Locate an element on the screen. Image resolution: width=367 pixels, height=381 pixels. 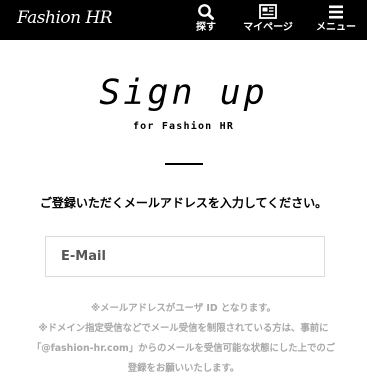
site-logo: Fashion HR is located at coordinates (65, 18).